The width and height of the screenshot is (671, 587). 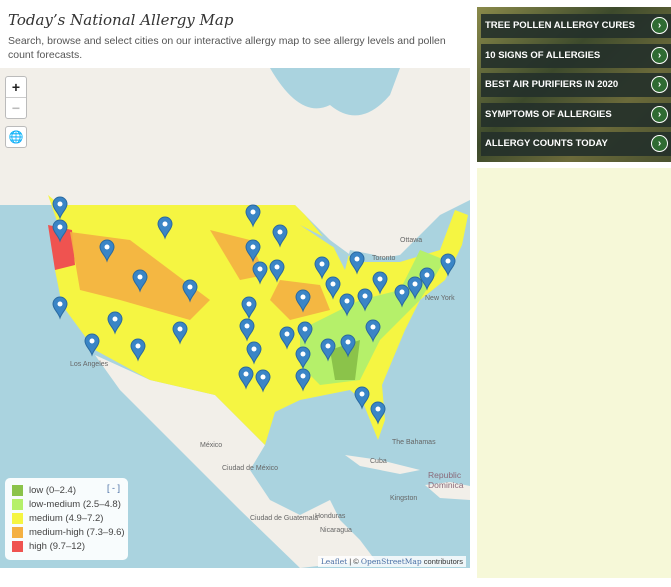 I want to click on sidebar-link: TREE POLLEN ALLERGY CURES ›, so click(x=576, y=26).